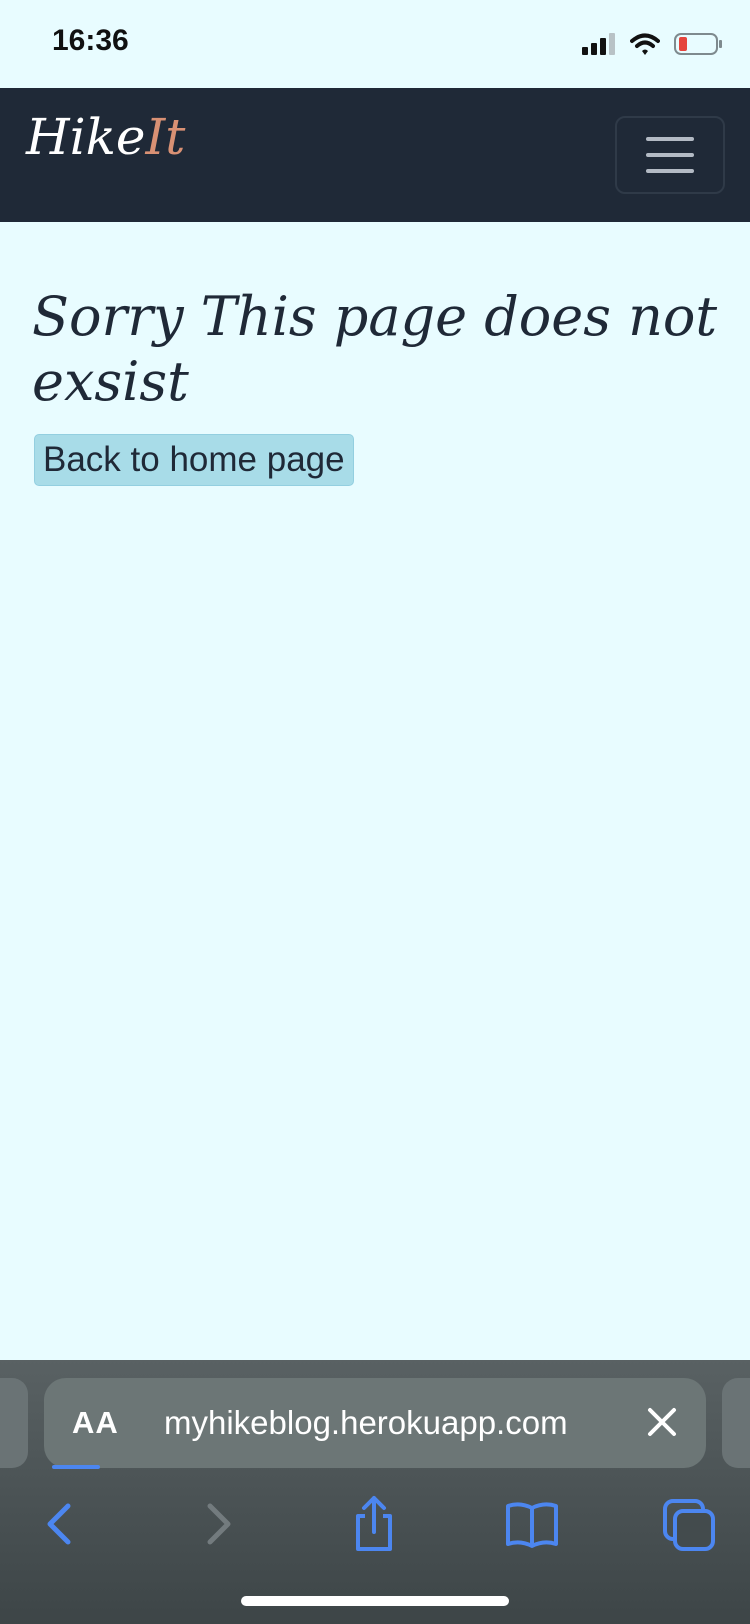 This screenshot has width=750, height=1624. Describe the element at coordinates (698, 44) in the screenshot. I see `battery-icon` at that location.